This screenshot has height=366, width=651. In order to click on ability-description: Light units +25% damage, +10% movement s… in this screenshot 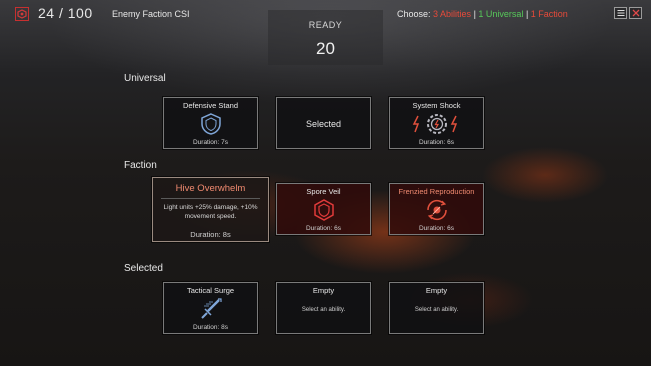, I will do `click(210, 212)`.